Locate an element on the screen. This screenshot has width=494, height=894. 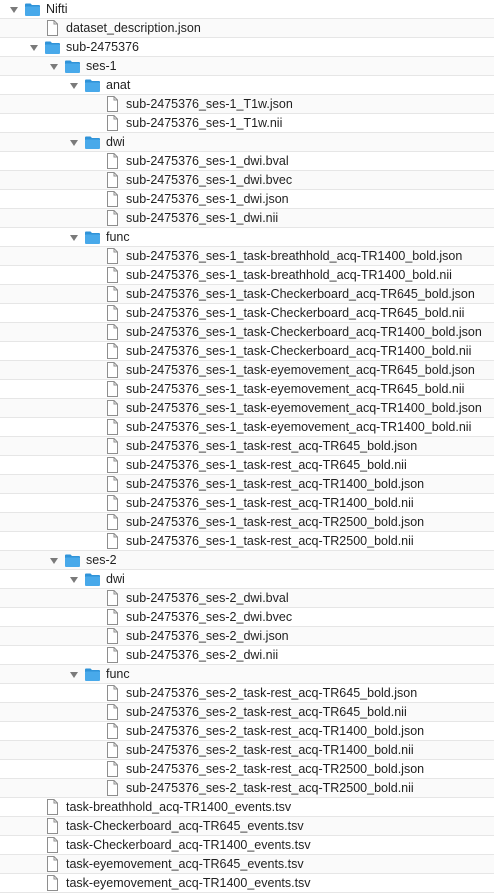
file-row: sub-2475376_ses-2_dwi.bvec is located at coordinates (247, 617).